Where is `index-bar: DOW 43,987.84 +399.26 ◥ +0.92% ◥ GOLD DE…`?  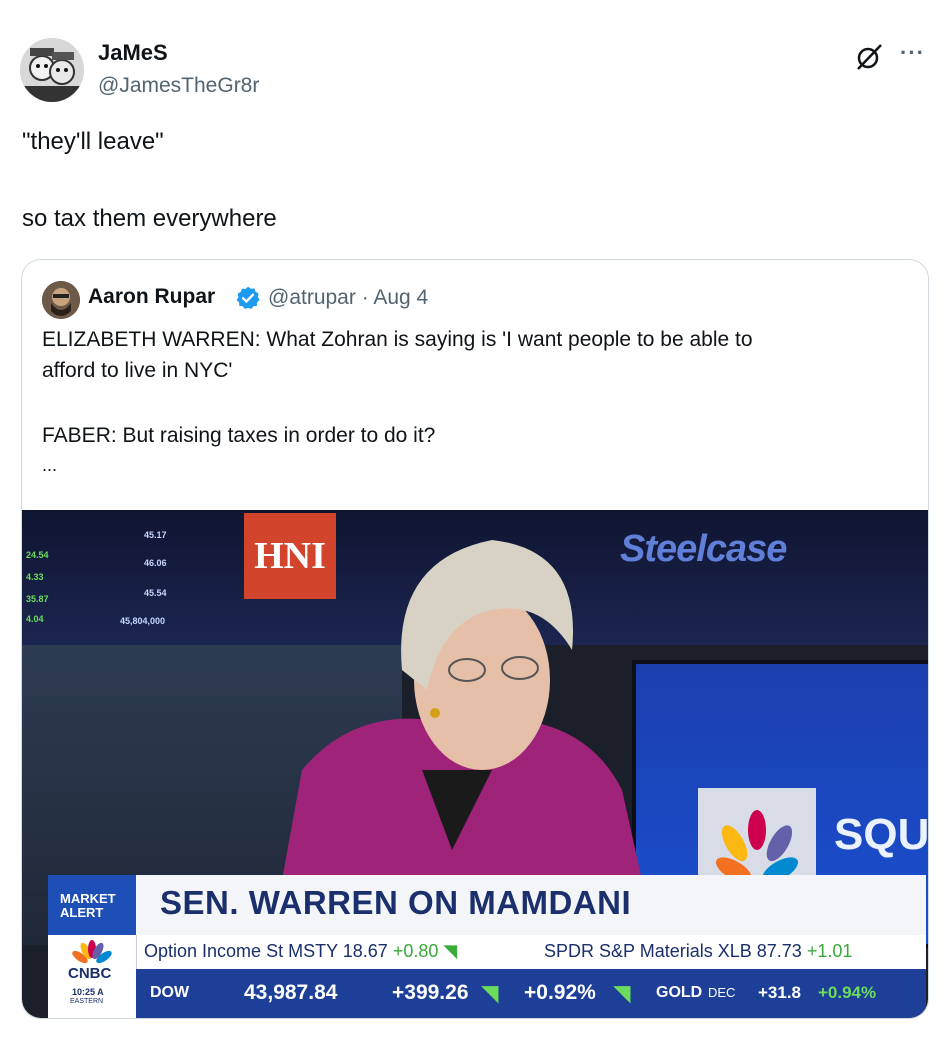
index-bar: DOW 43,987.84 +399.26 ◥ +0.92% ◥ GOLD DE… is located at coordinates (531, 993).